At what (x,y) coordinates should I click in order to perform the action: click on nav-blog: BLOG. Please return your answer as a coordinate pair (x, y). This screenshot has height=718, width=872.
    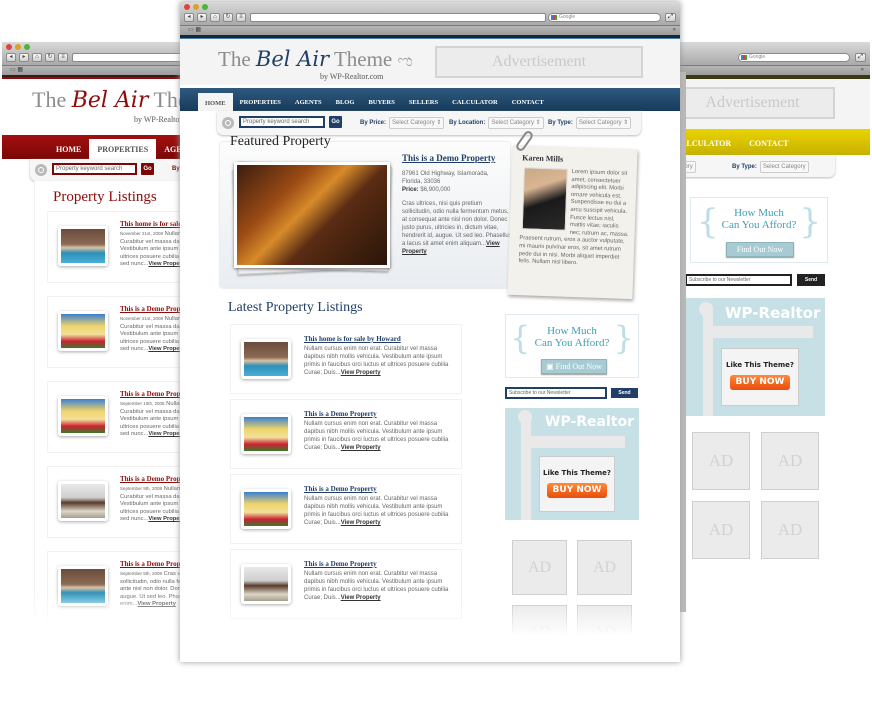
    Looking at the image, I should click on (345, 105).